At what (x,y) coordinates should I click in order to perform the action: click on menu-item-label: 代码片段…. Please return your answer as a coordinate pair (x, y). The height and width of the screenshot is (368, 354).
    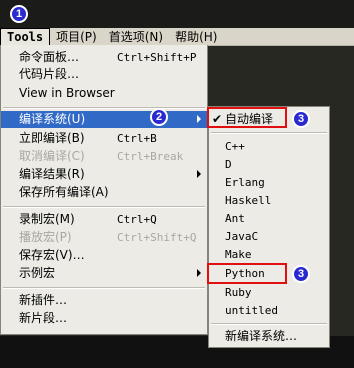
    Looking at the image, I should click on (49, 74).